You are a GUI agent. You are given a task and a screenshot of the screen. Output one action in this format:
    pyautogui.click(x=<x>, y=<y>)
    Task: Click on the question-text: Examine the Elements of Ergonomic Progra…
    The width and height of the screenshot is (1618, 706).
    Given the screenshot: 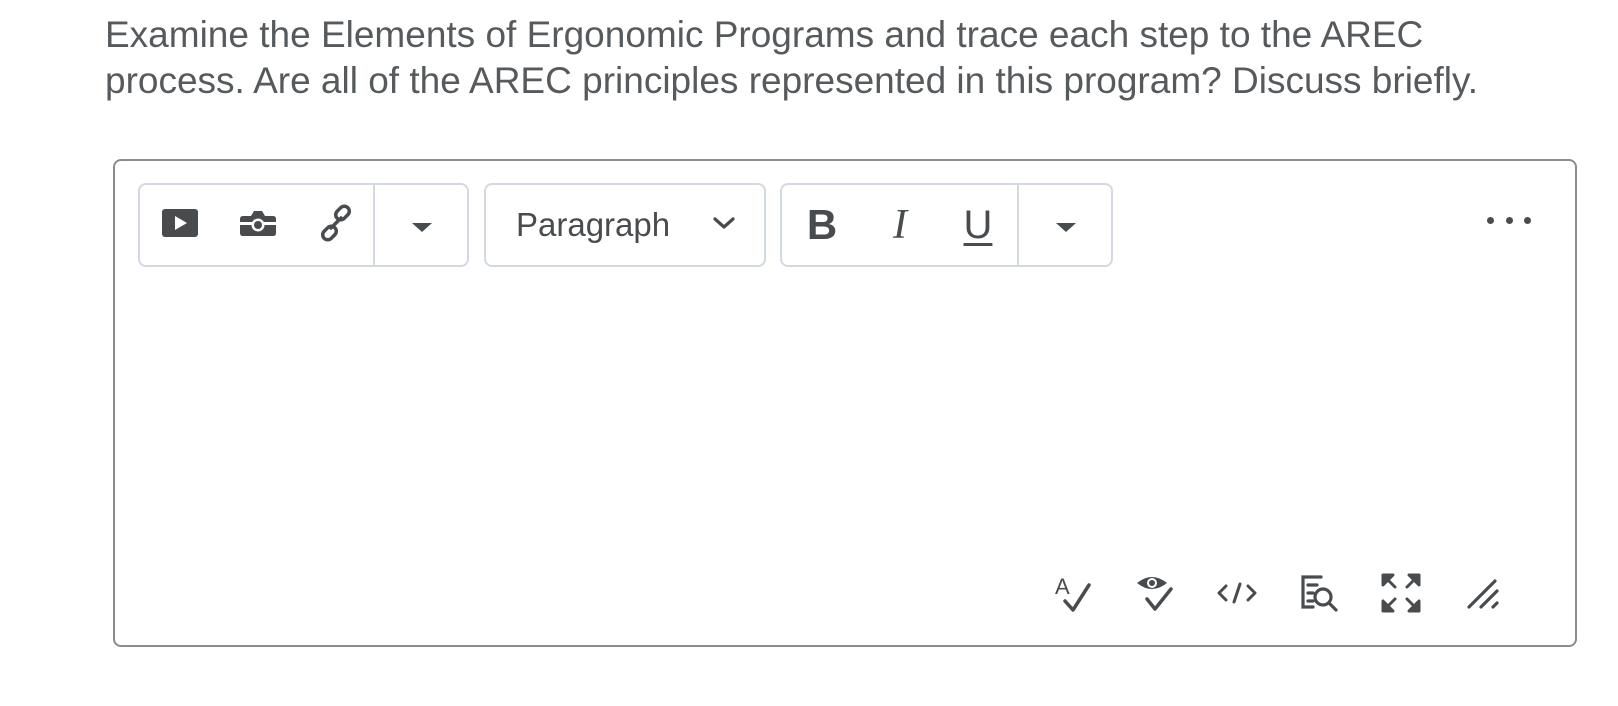 What is the action you would take?
    pyautogui.click(x=845, y=58)
    